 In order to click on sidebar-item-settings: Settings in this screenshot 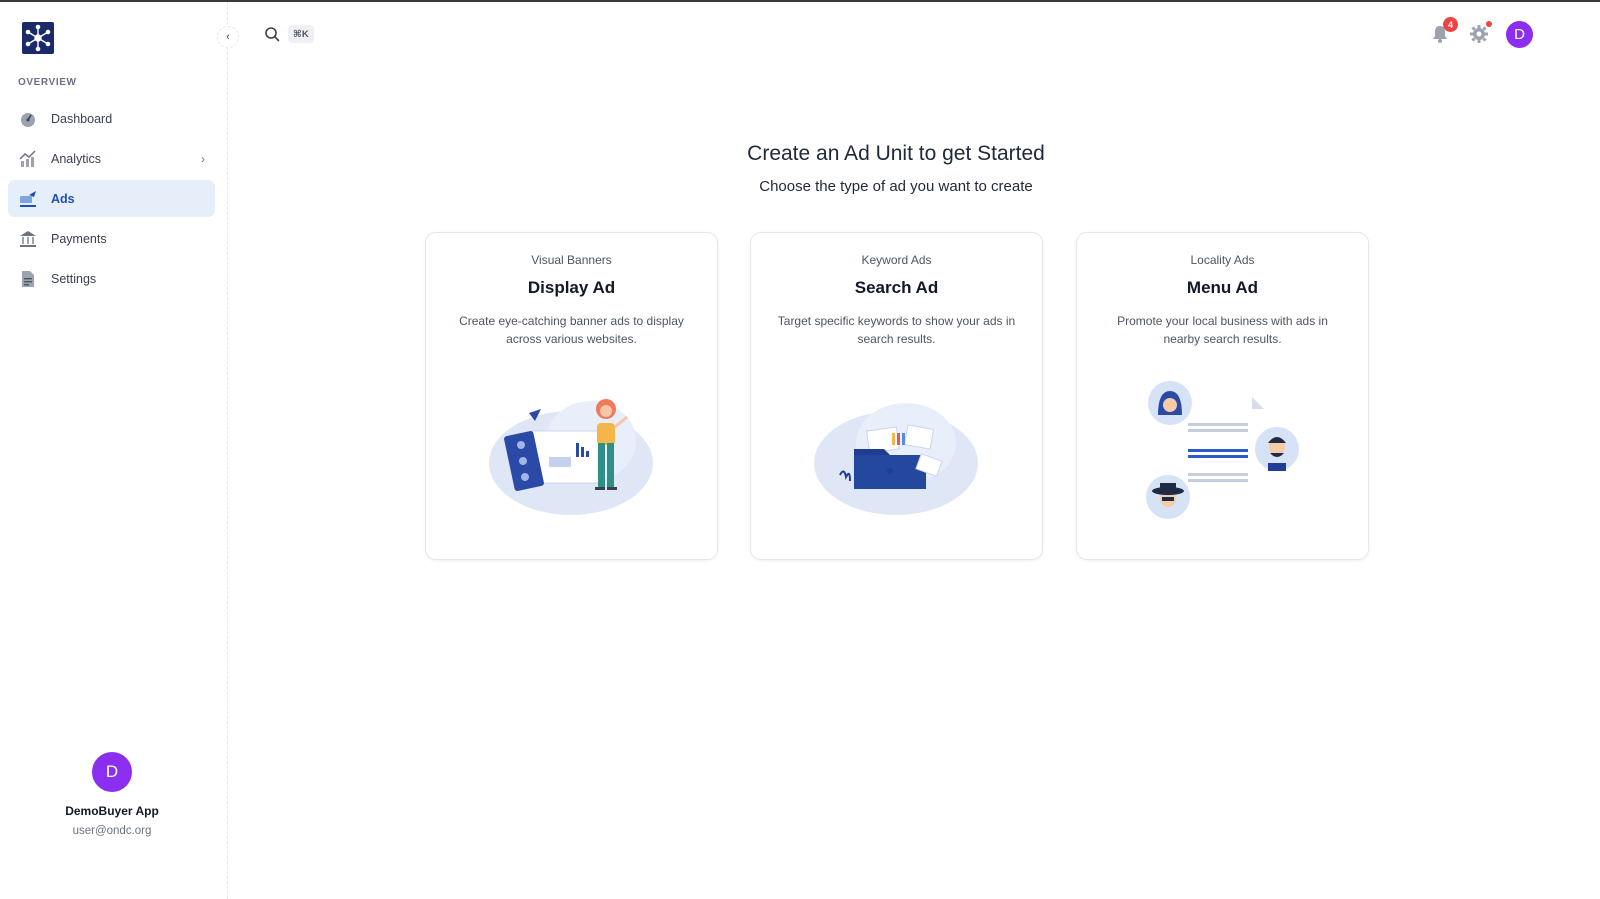, I will do `click(111, 278)`.